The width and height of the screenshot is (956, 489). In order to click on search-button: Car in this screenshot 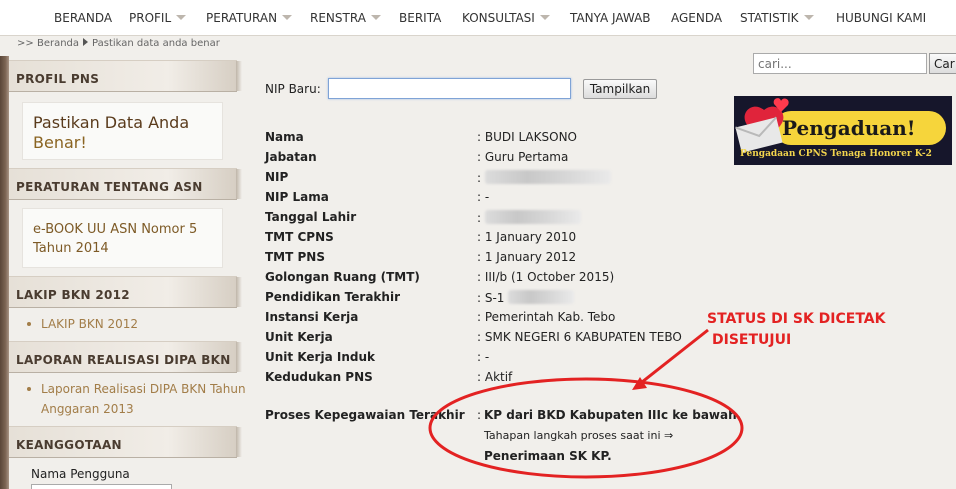, I will do `click(942, 63)`.